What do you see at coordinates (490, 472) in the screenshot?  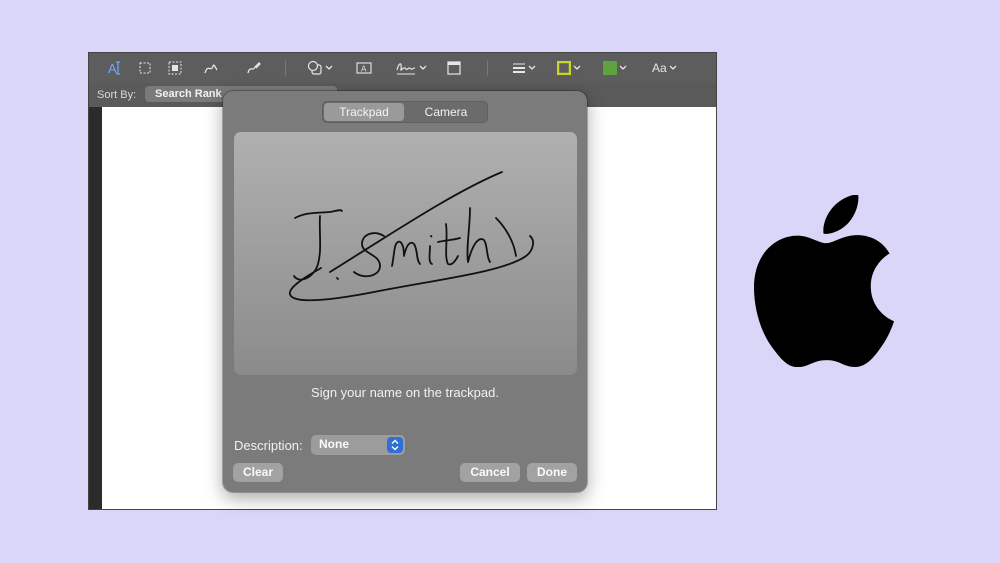 I see `cancel-button: Cancel` at bounding box center [490, 472].